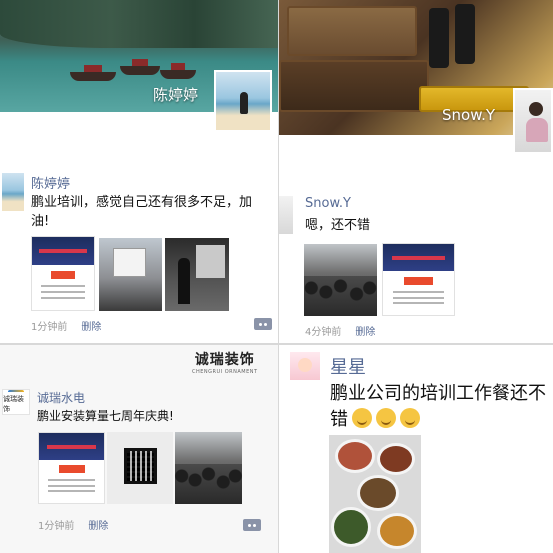  I want to click on logo-mark, so click(16, 391).